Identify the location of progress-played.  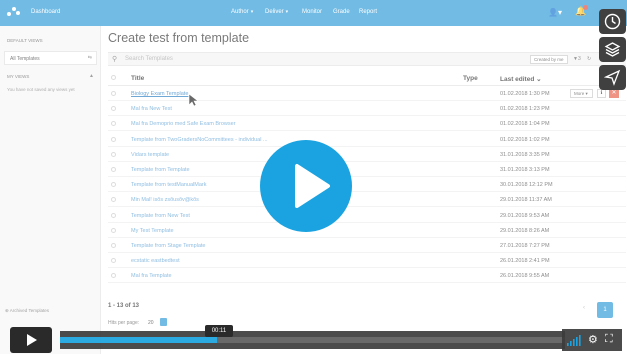
(138, 340).